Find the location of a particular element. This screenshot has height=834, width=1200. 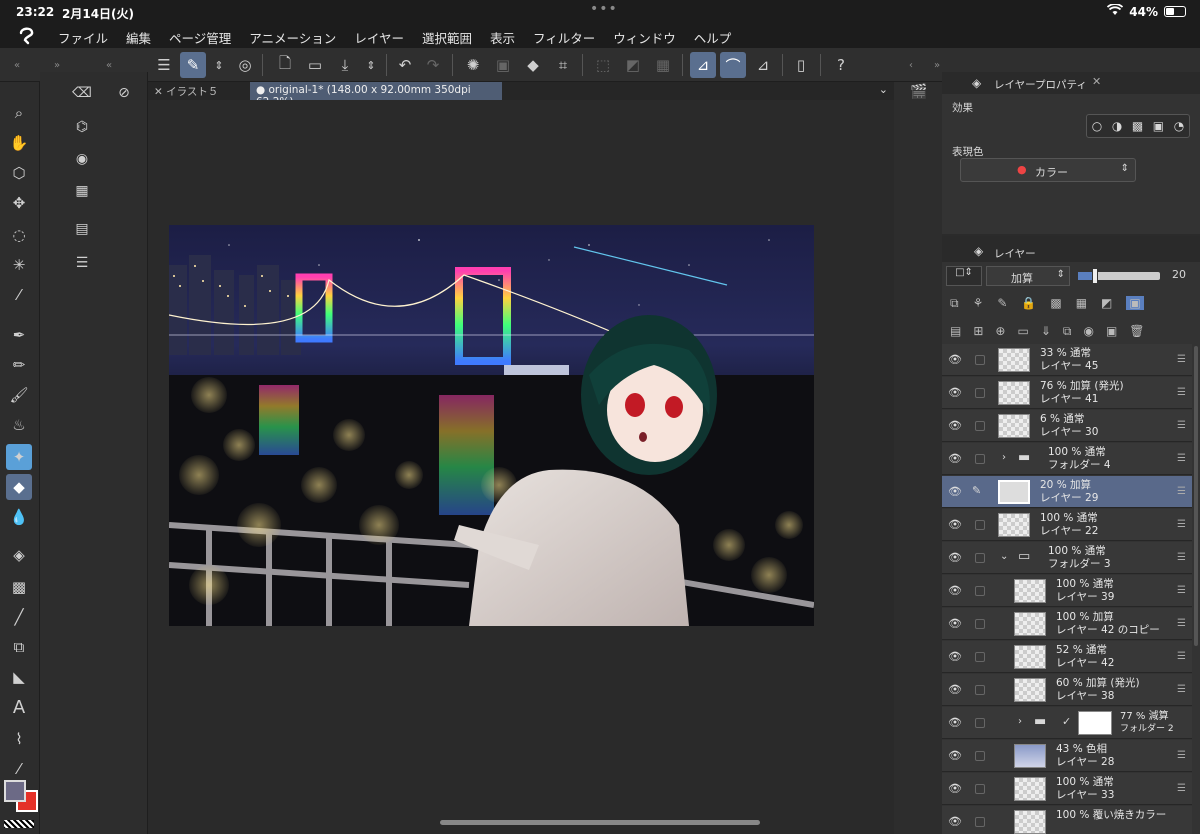

rough-eraser-icon: ▦ is located at coordinates (82, 191).